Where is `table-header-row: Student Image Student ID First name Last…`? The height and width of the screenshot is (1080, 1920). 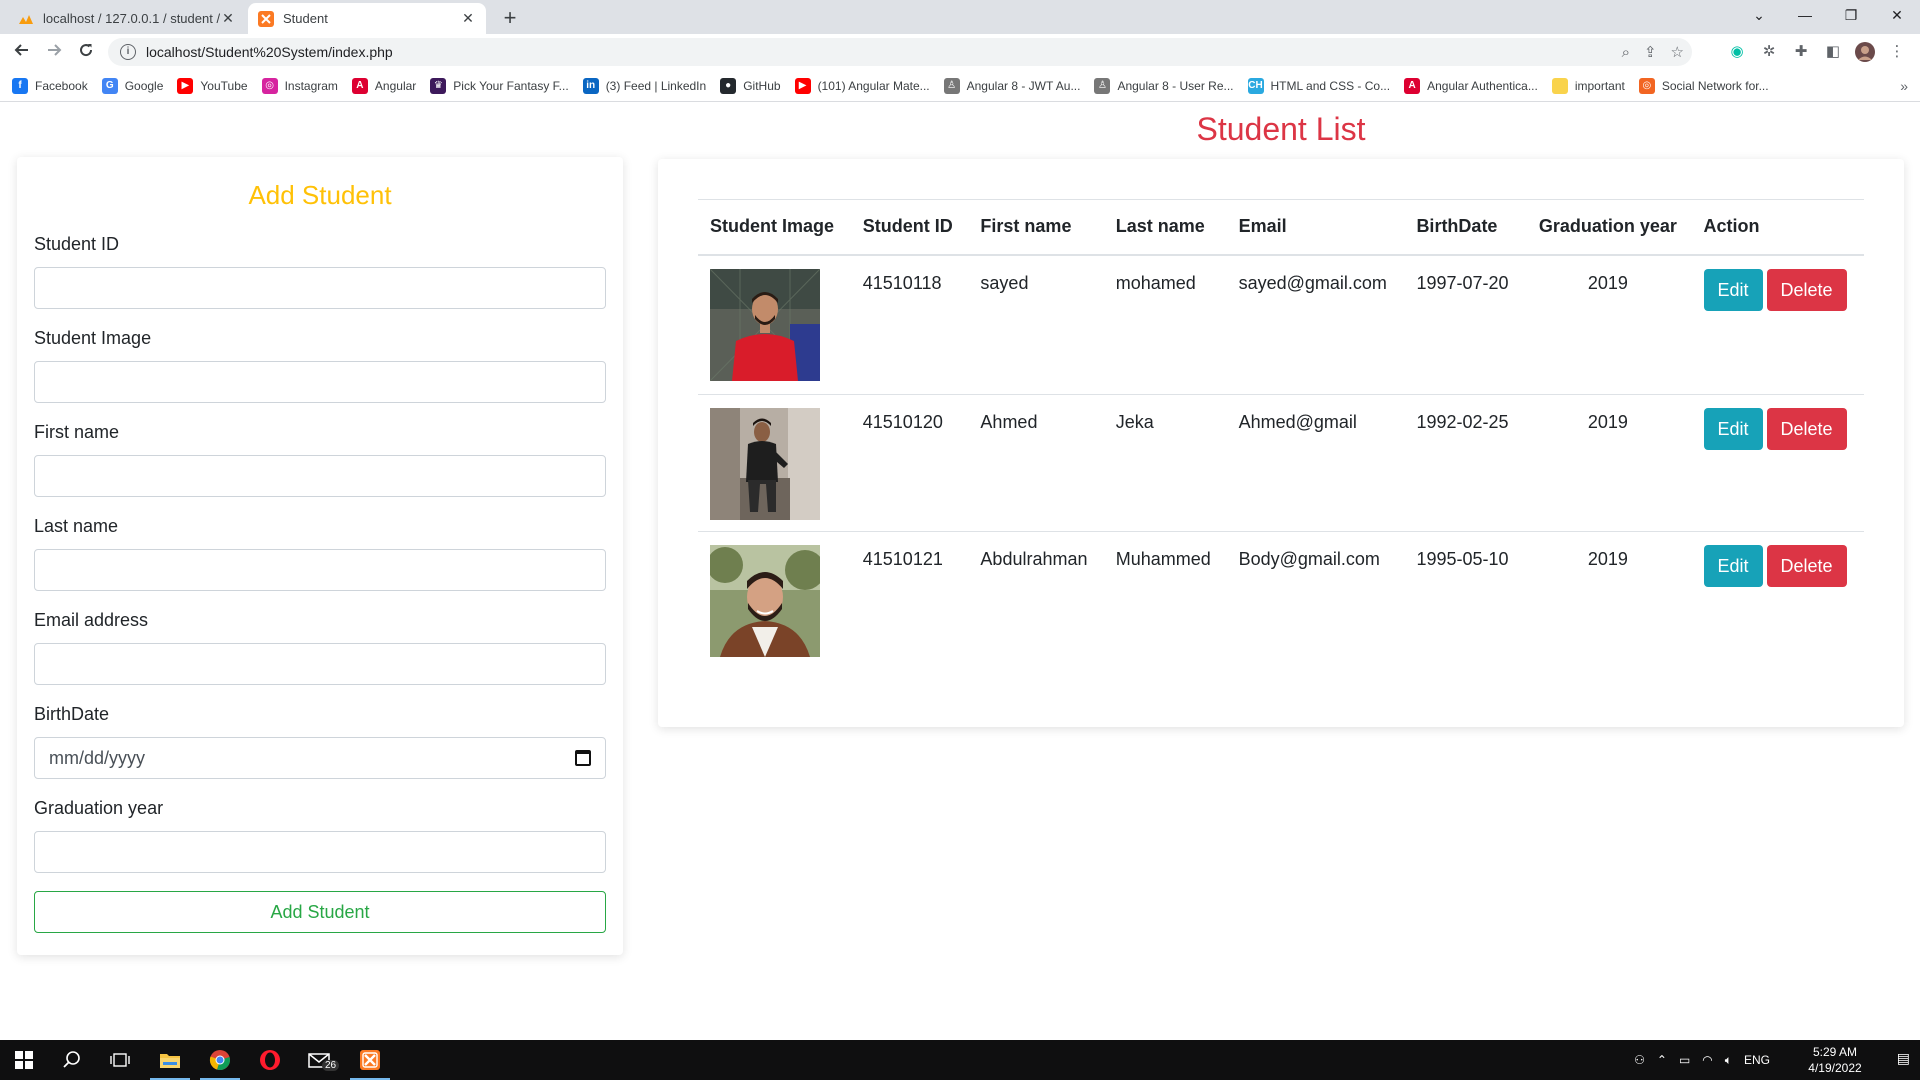
table-header-row: Student Image Student ID First name Last… is located at coordinates (1281, 227).